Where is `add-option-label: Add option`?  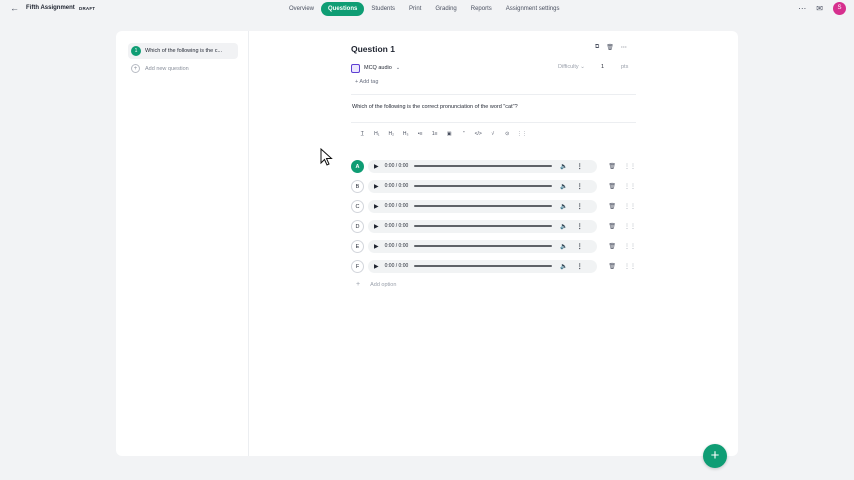 add-option-label: Add option is located at coordinates (383, 284).